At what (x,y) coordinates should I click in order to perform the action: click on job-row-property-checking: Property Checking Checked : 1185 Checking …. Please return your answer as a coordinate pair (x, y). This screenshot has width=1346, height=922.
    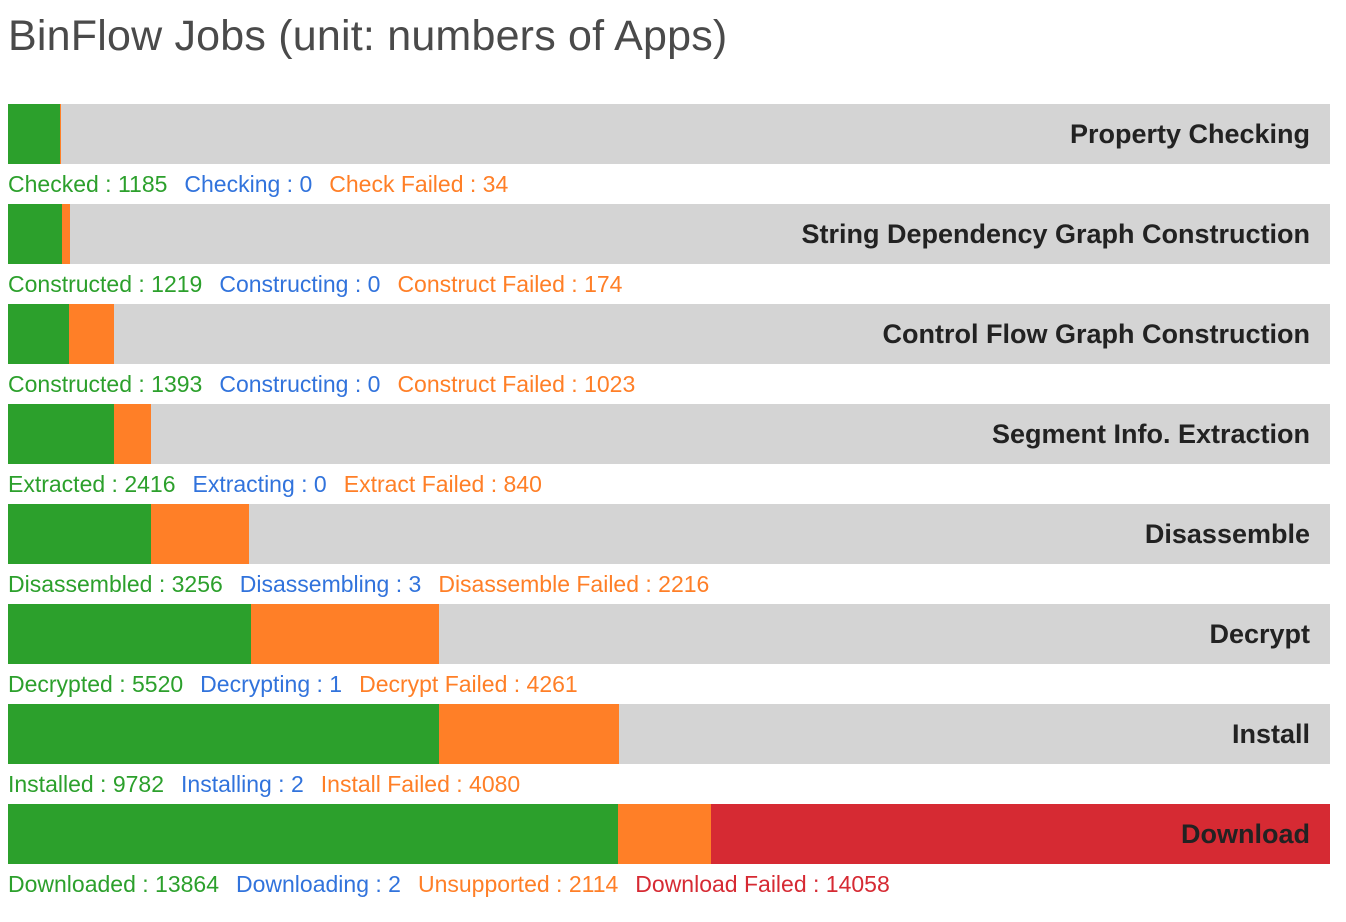
    Looking at the image, I should click on (669, 154).